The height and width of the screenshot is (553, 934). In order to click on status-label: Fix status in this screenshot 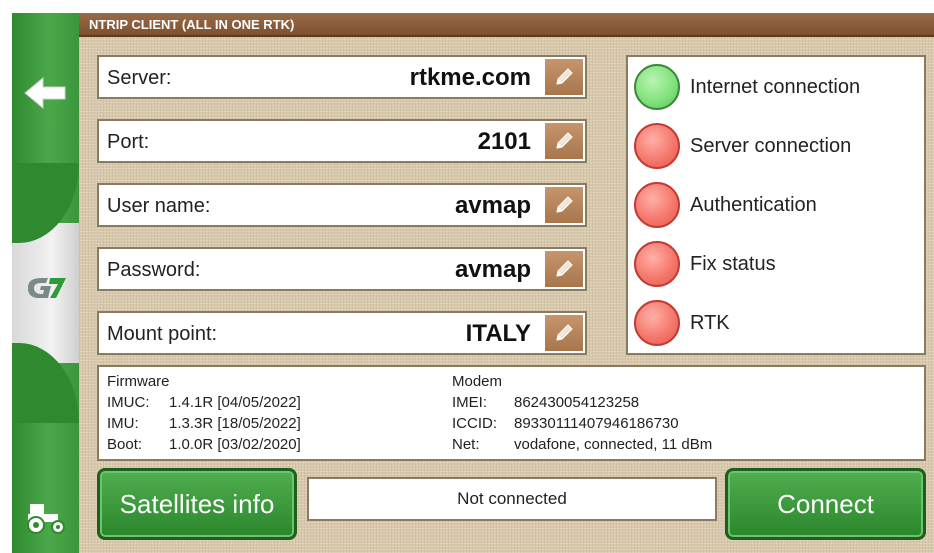, I will do `click(733, 263)`.